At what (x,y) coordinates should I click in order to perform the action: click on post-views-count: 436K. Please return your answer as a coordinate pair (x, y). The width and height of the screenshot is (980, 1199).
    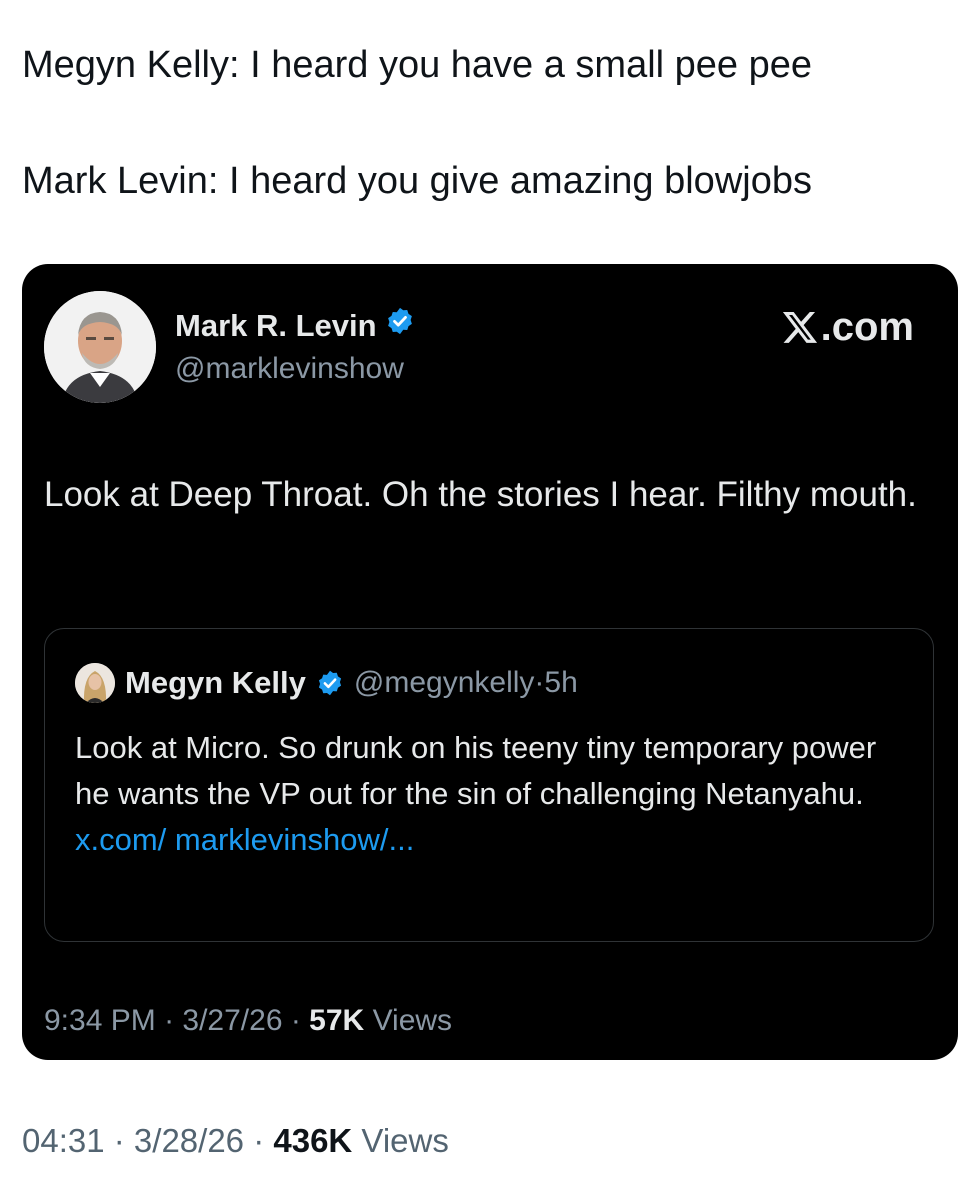
    Looking at the image, I should click on (313, 1140).